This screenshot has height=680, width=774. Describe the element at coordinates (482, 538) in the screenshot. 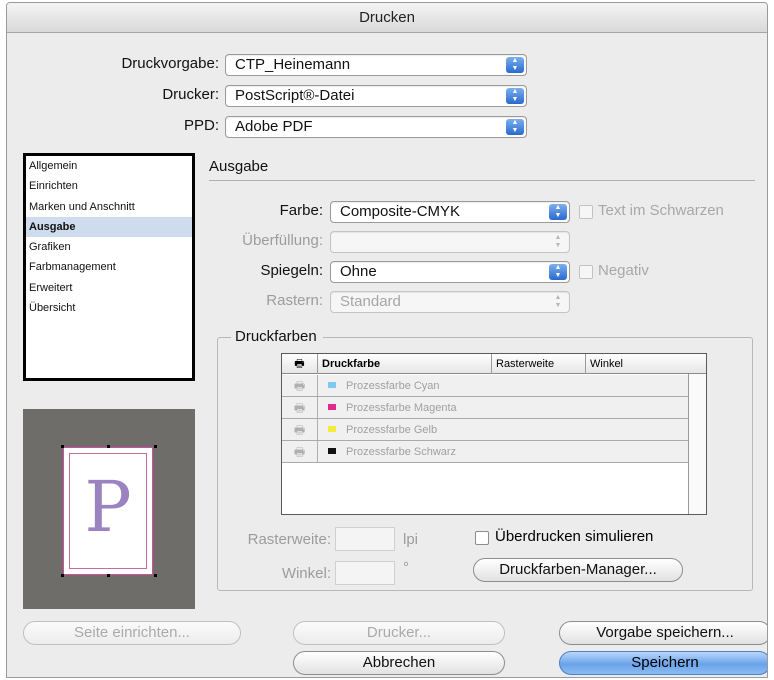

I see `simulate-overprint-checkbox` at that location.